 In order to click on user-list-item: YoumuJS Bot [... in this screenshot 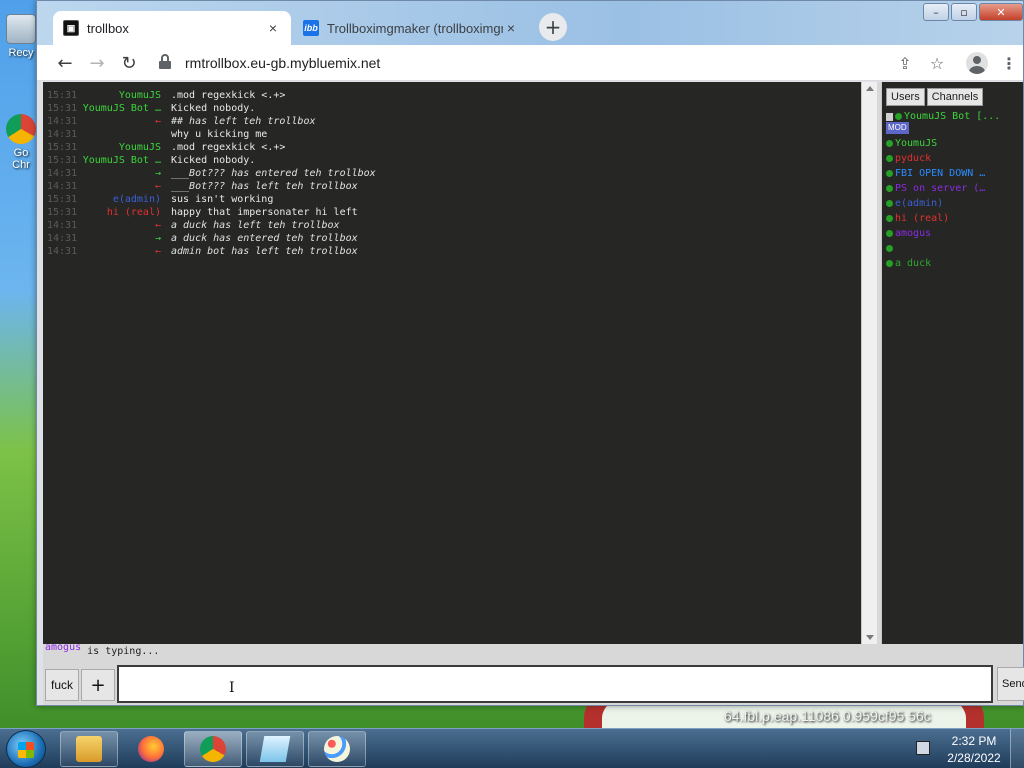, I will do `click(953, 116)`.